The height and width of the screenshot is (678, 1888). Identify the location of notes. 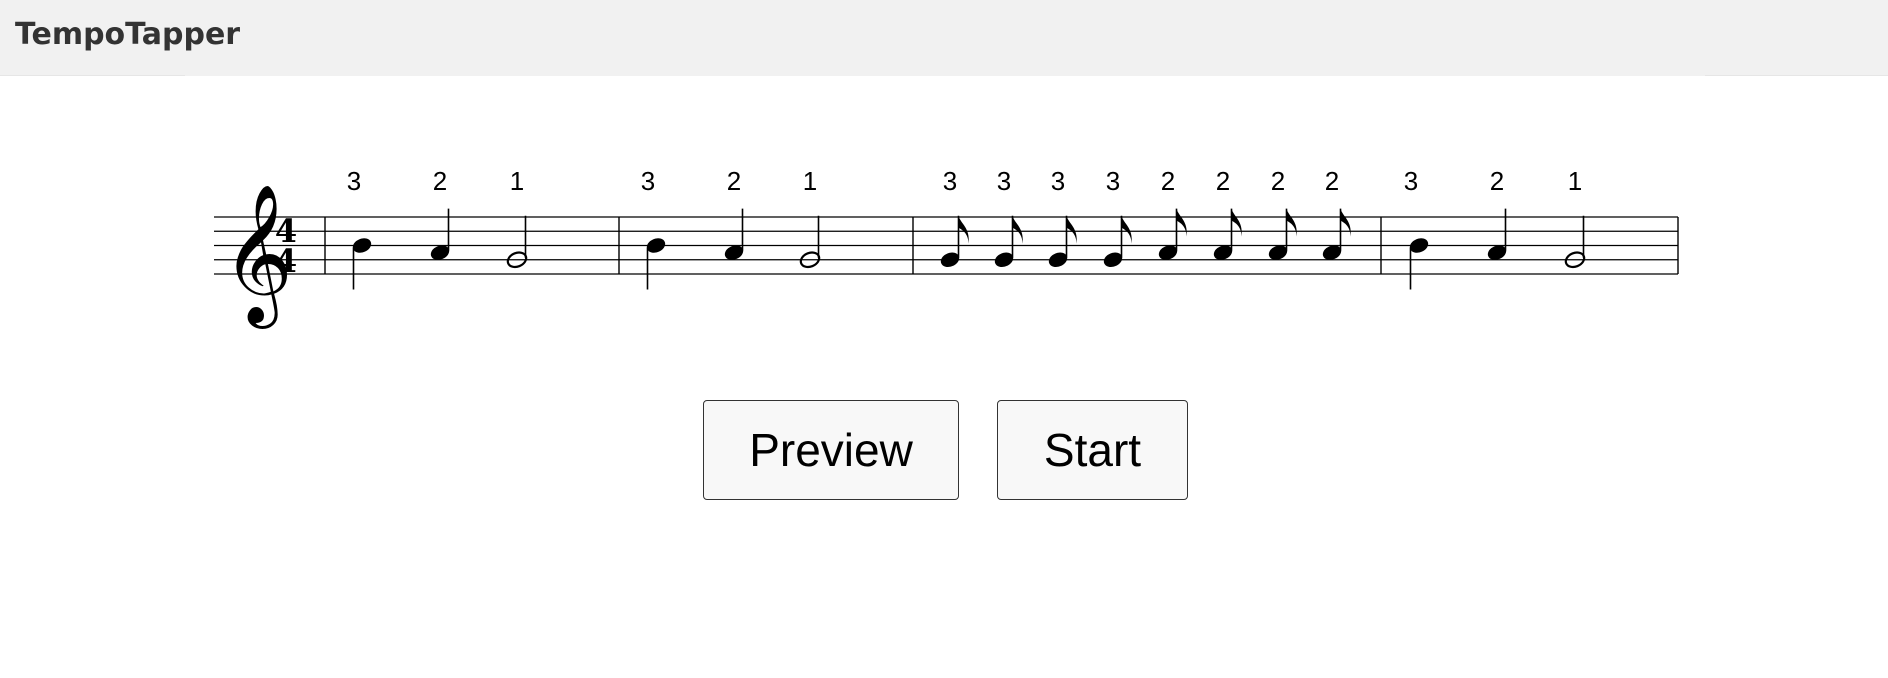
(969, 249).